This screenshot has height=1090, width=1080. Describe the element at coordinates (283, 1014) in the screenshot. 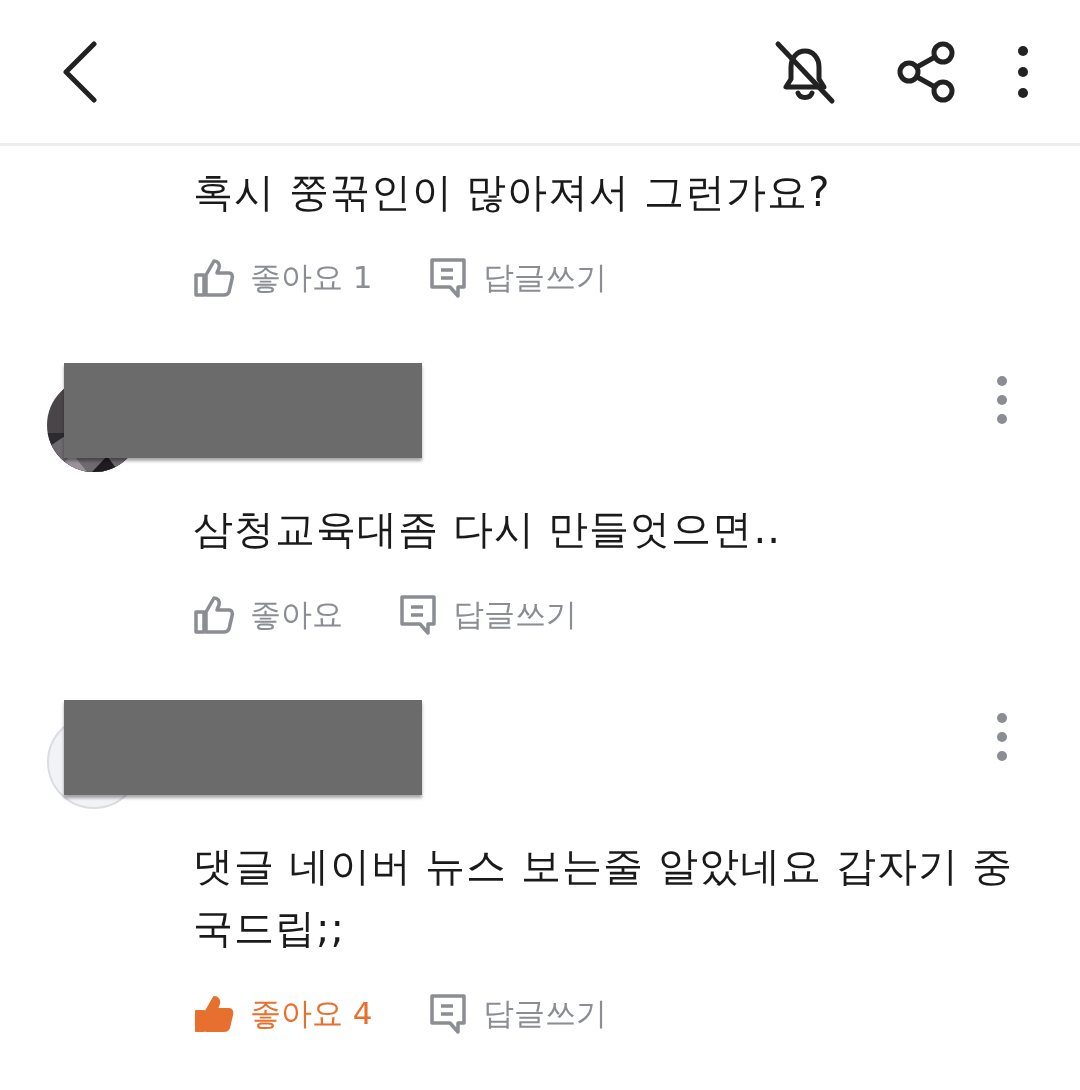

I see `like-button: 좋아요 4` at that location.